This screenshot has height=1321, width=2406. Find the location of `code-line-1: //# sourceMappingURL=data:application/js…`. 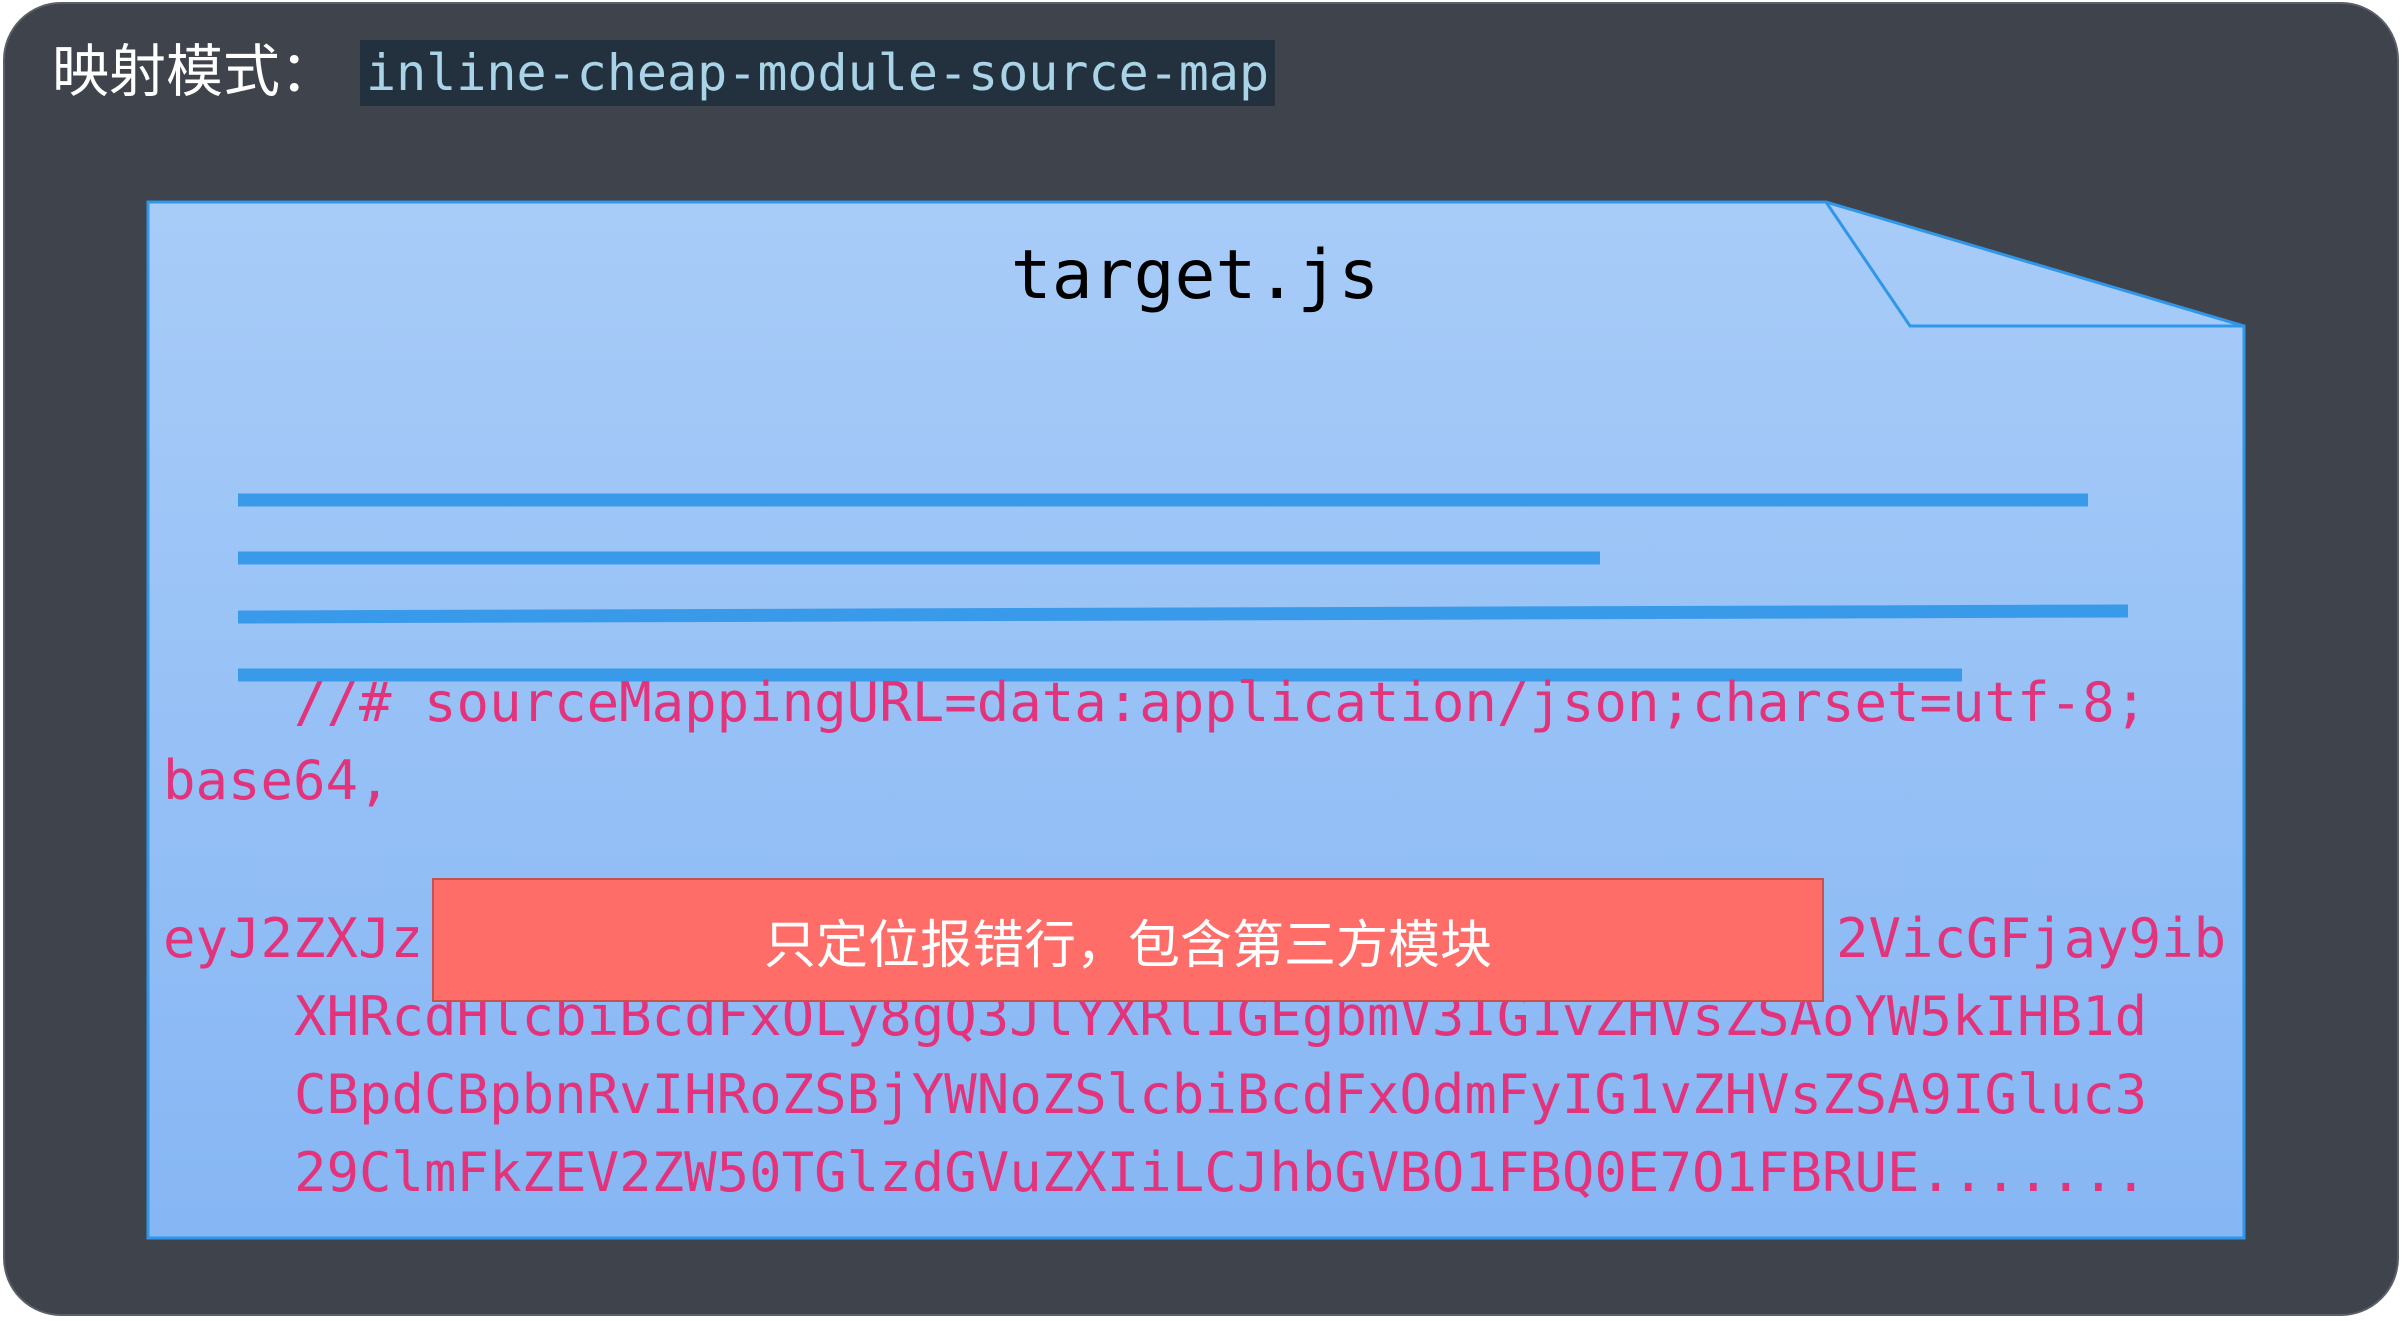

code-line-1: //# sourceMappingURL=data:application/js… is located at coordinates (1221, 702).